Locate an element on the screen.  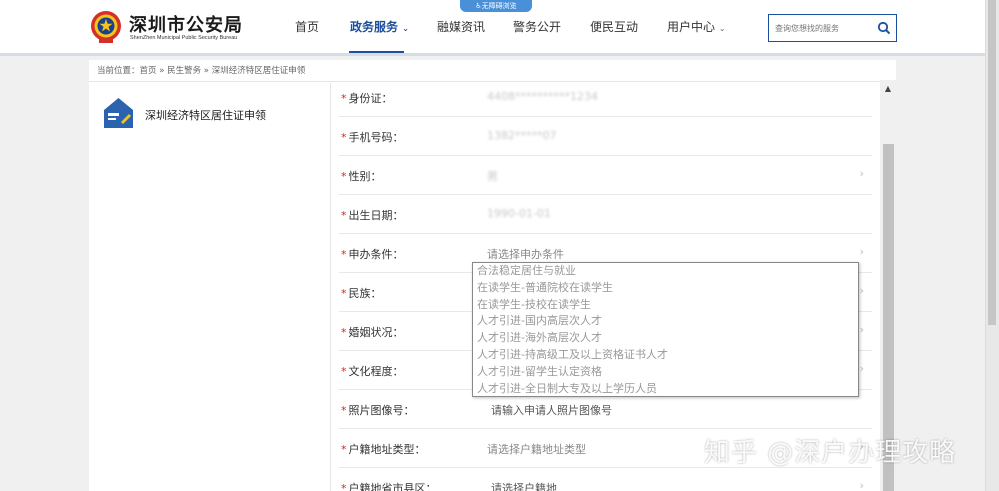
gender-value: 男 is located at coordinates (492, 176).